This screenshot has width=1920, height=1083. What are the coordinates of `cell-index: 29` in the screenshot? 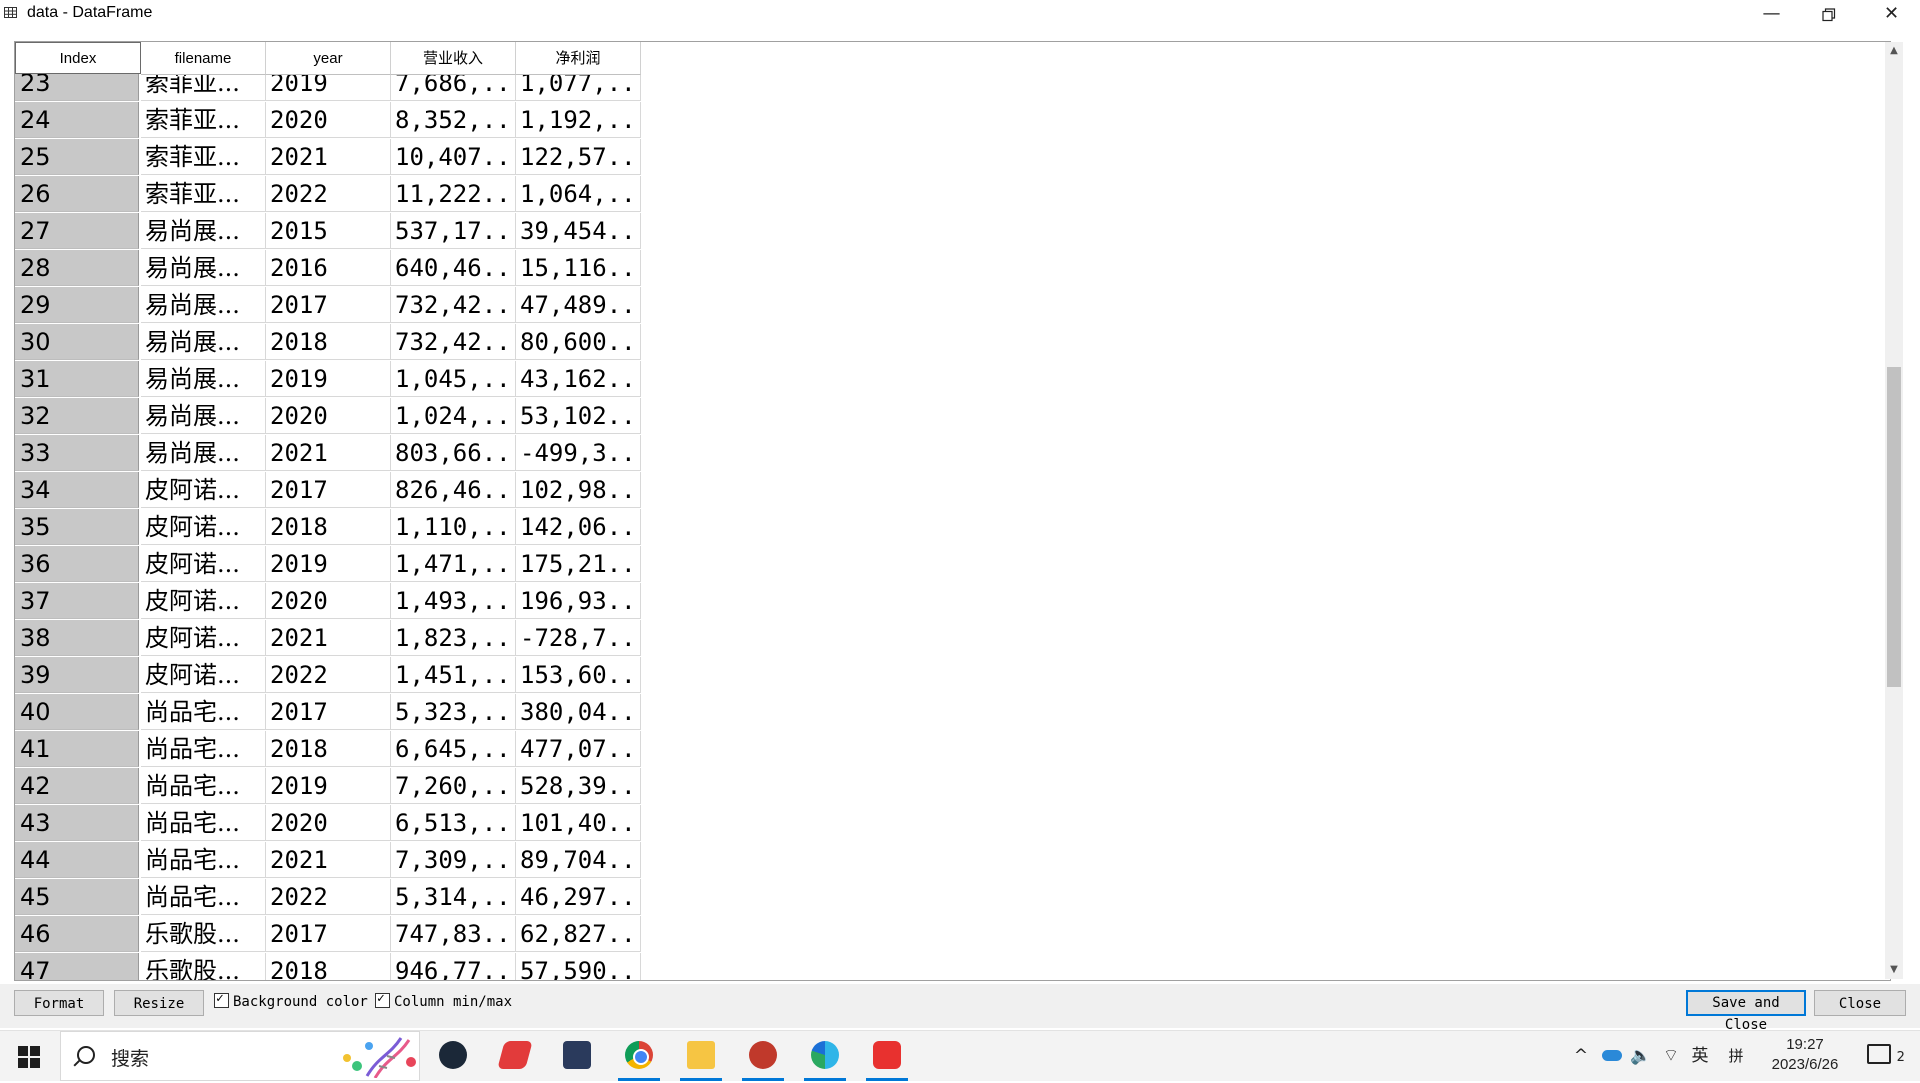 It's located at (77, 305).